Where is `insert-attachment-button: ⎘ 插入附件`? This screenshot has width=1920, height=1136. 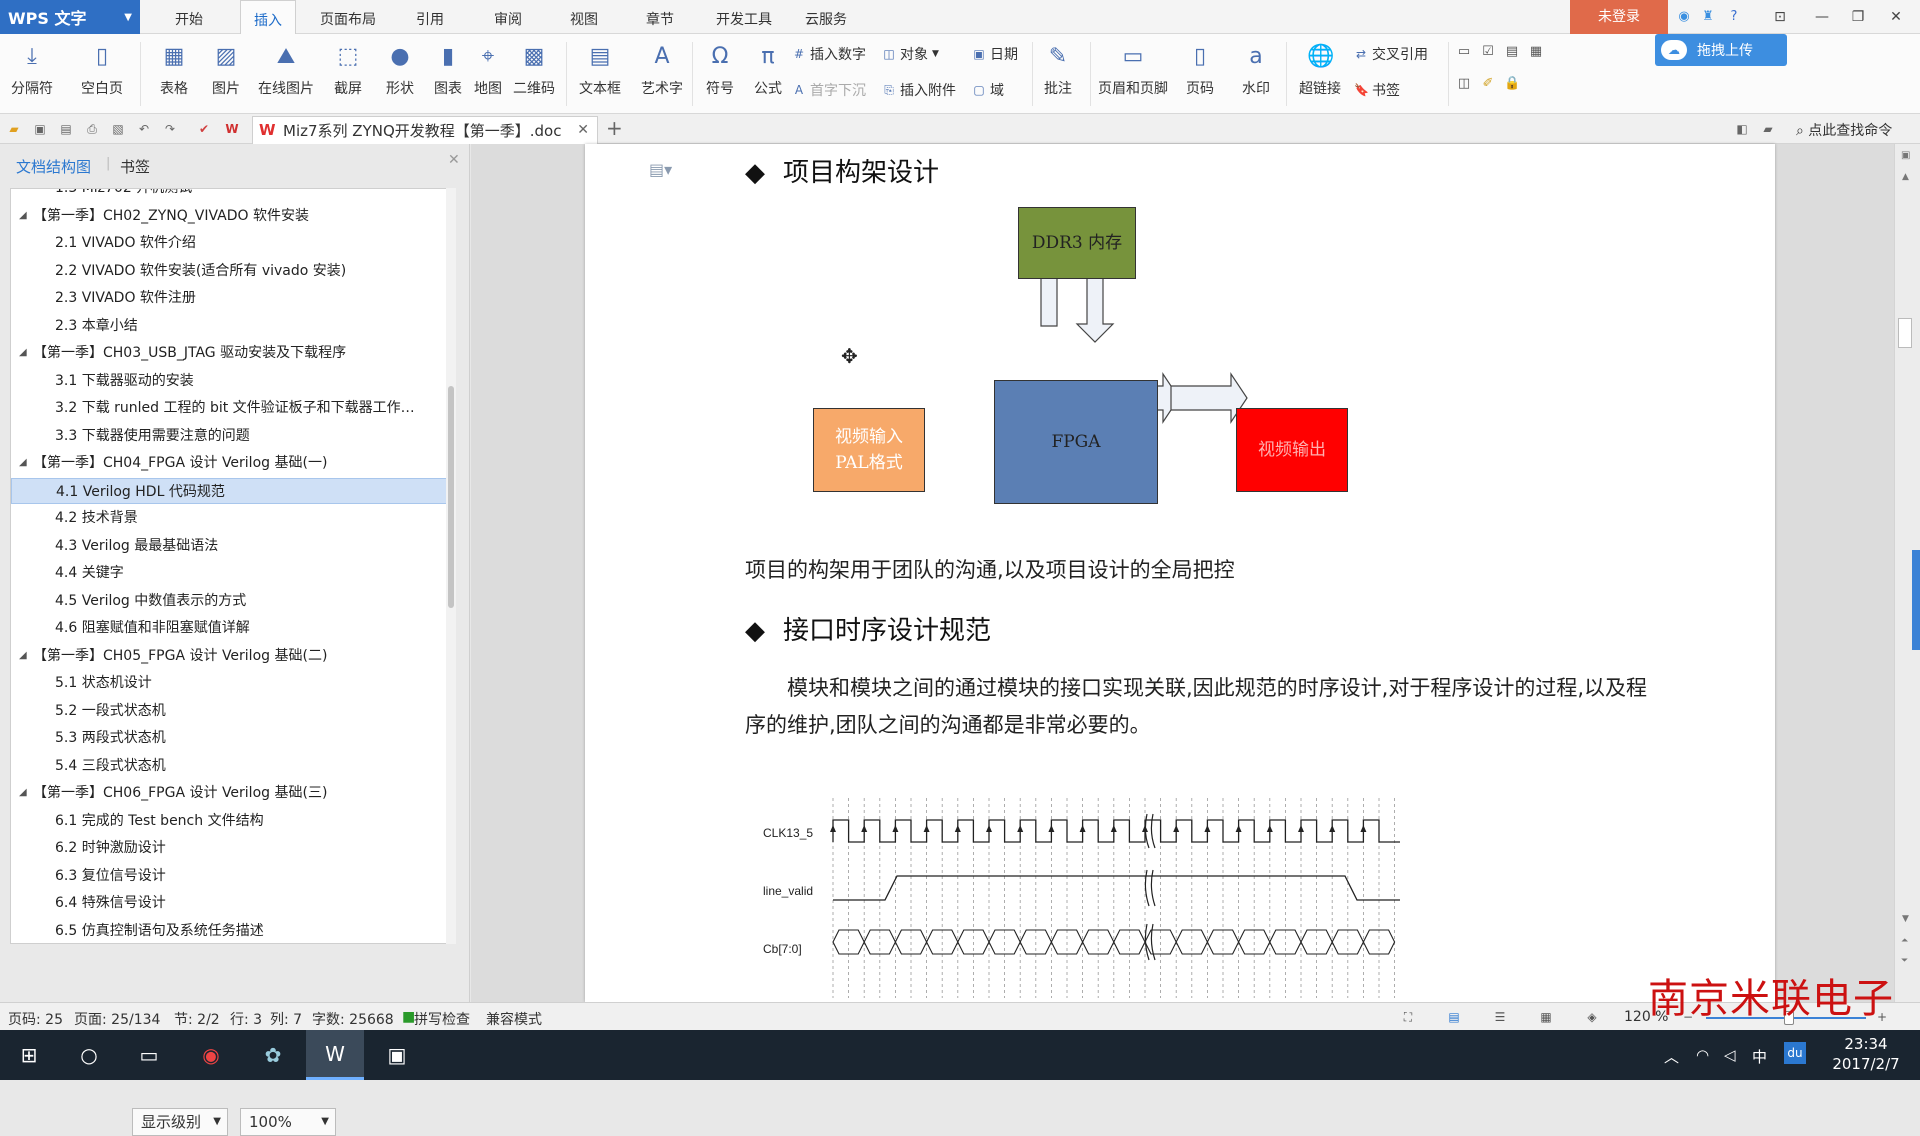
insert-attachment-button: ⎘ 插入附件 is located at coordinates (919, 90).